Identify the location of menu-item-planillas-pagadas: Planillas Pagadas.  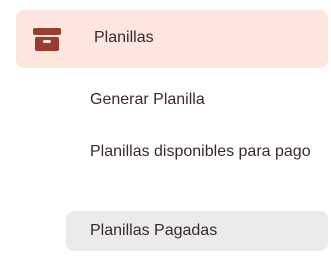
(197, 231).